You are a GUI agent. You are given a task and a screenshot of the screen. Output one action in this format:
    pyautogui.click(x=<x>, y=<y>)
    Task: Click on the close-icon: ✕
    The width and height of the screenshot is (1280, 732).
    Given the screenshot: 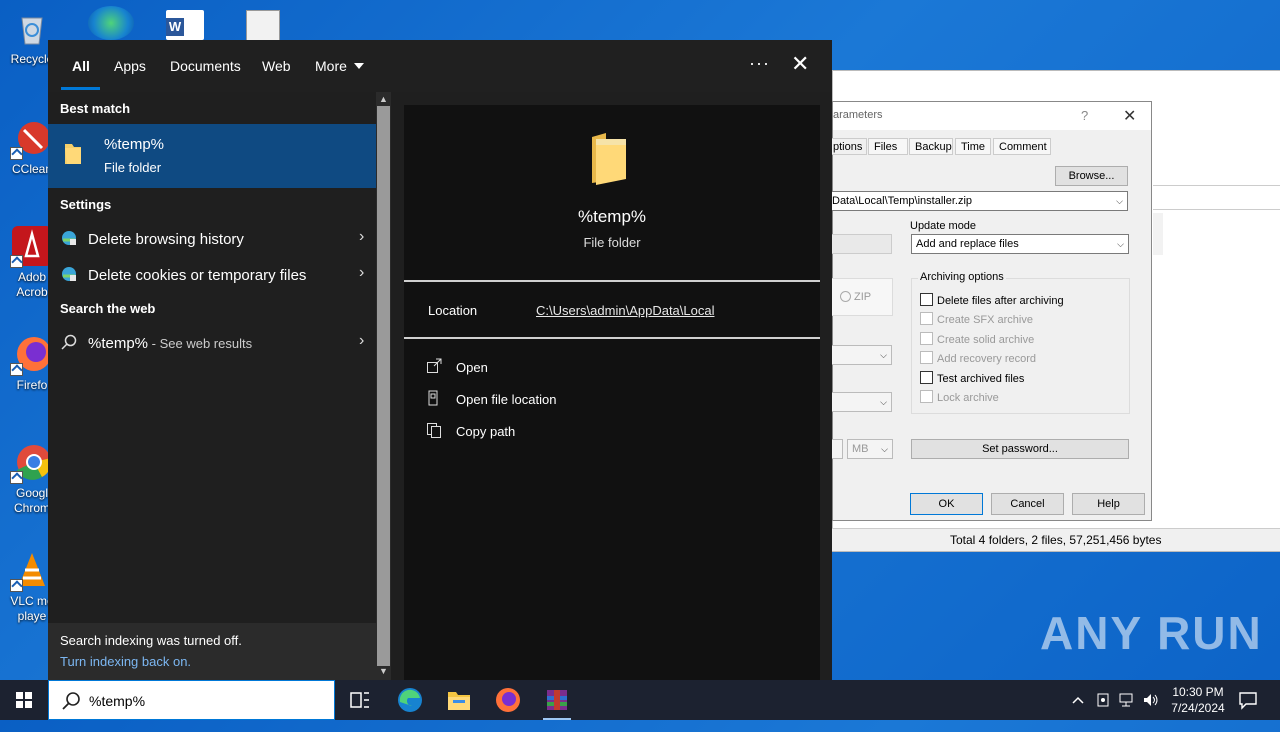 What is the action you would take?
    pyautogui.click(x=800, y=64)
    